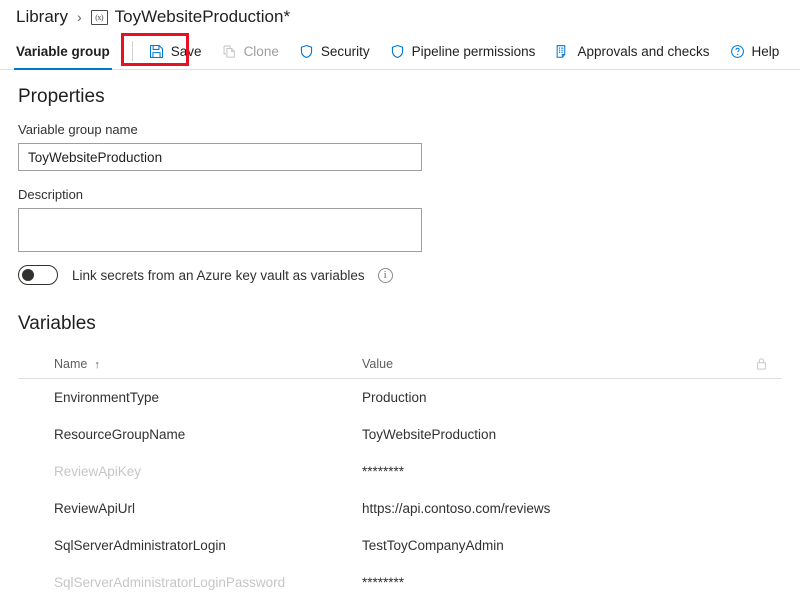 The width and height of the screenshot is (800, 615). I want to click on pipeline-permissions-button-label: Pipeline permissions, so click(473, 51).